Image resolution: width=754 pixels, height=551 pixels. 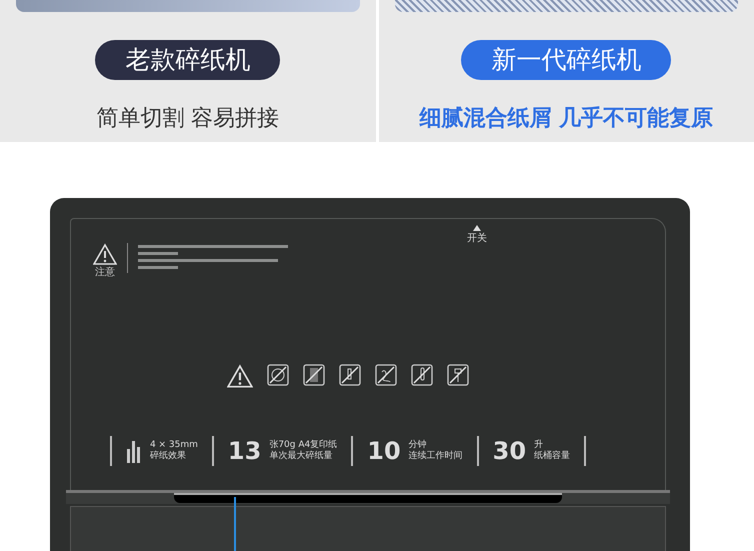 What do you see at coordinates (301, 456) in the screenshot?
I see `spec-text: 单次最大碎纸量` at bounding box center [301, 456].